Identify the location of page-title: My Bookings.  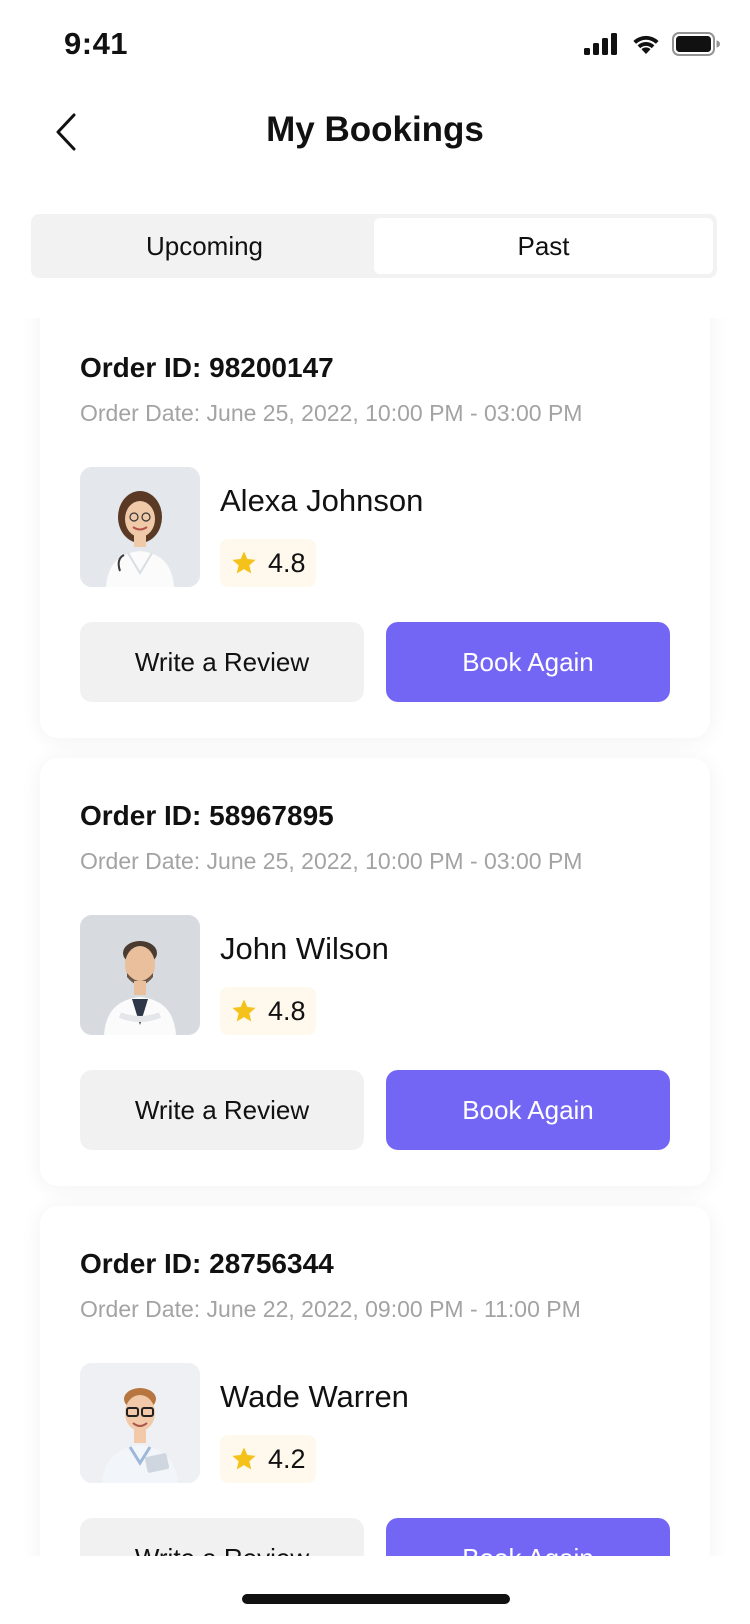
(375, 129).